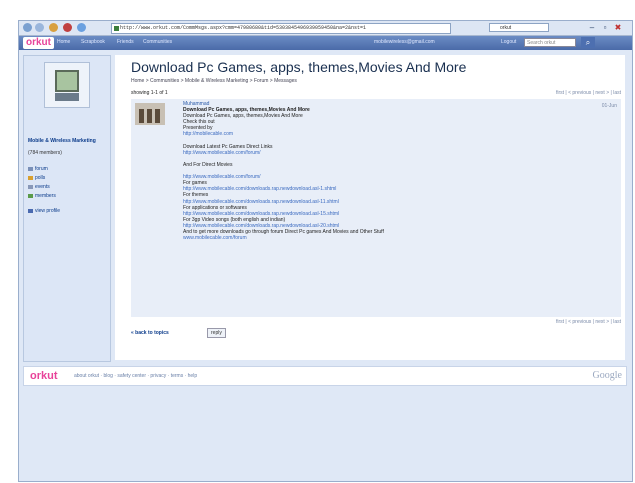 This screenshot has width=635, height=483. What do you see at coordinates (404, 42) in the screenshot?
I see `user-email: mobilewireless@gmail.com` at bounding box center [404, 42].